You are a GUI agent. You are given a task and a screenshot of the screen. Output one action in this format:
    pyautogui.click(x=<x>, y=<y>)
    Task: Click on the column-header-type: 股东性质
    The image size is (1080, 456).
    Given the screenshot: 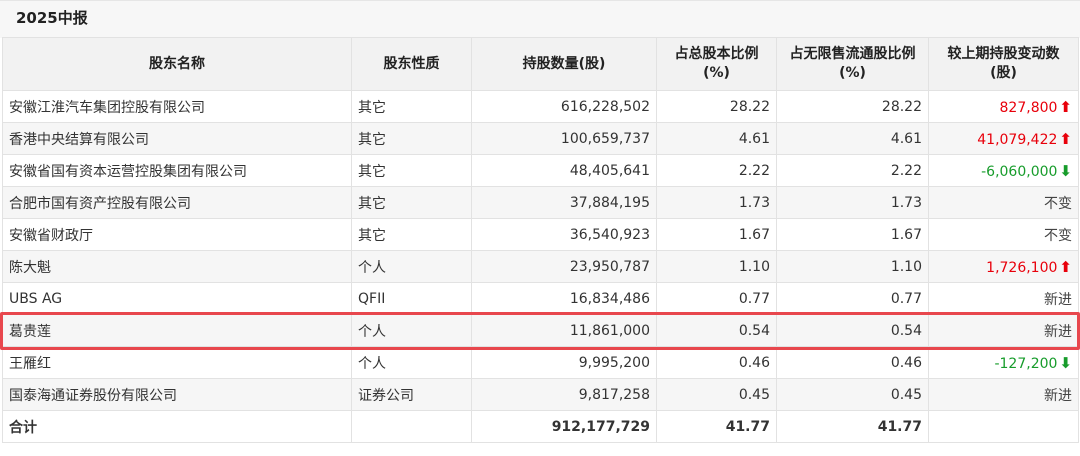 What is the action you would take?
    pyautogui.click(x=411, y=64)
    